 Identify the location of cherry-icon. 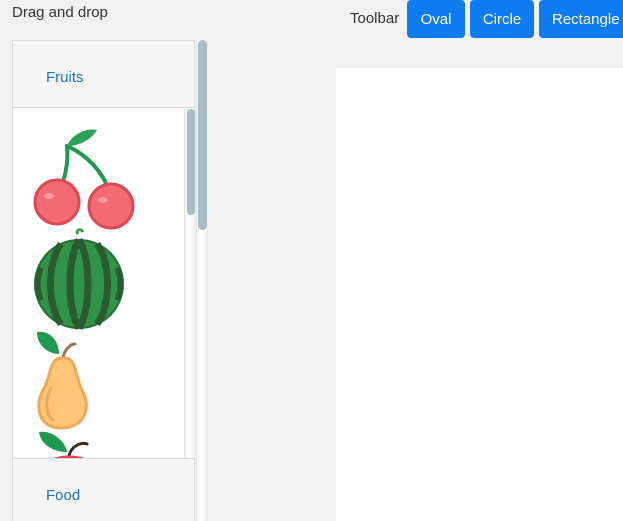
(84, 179).